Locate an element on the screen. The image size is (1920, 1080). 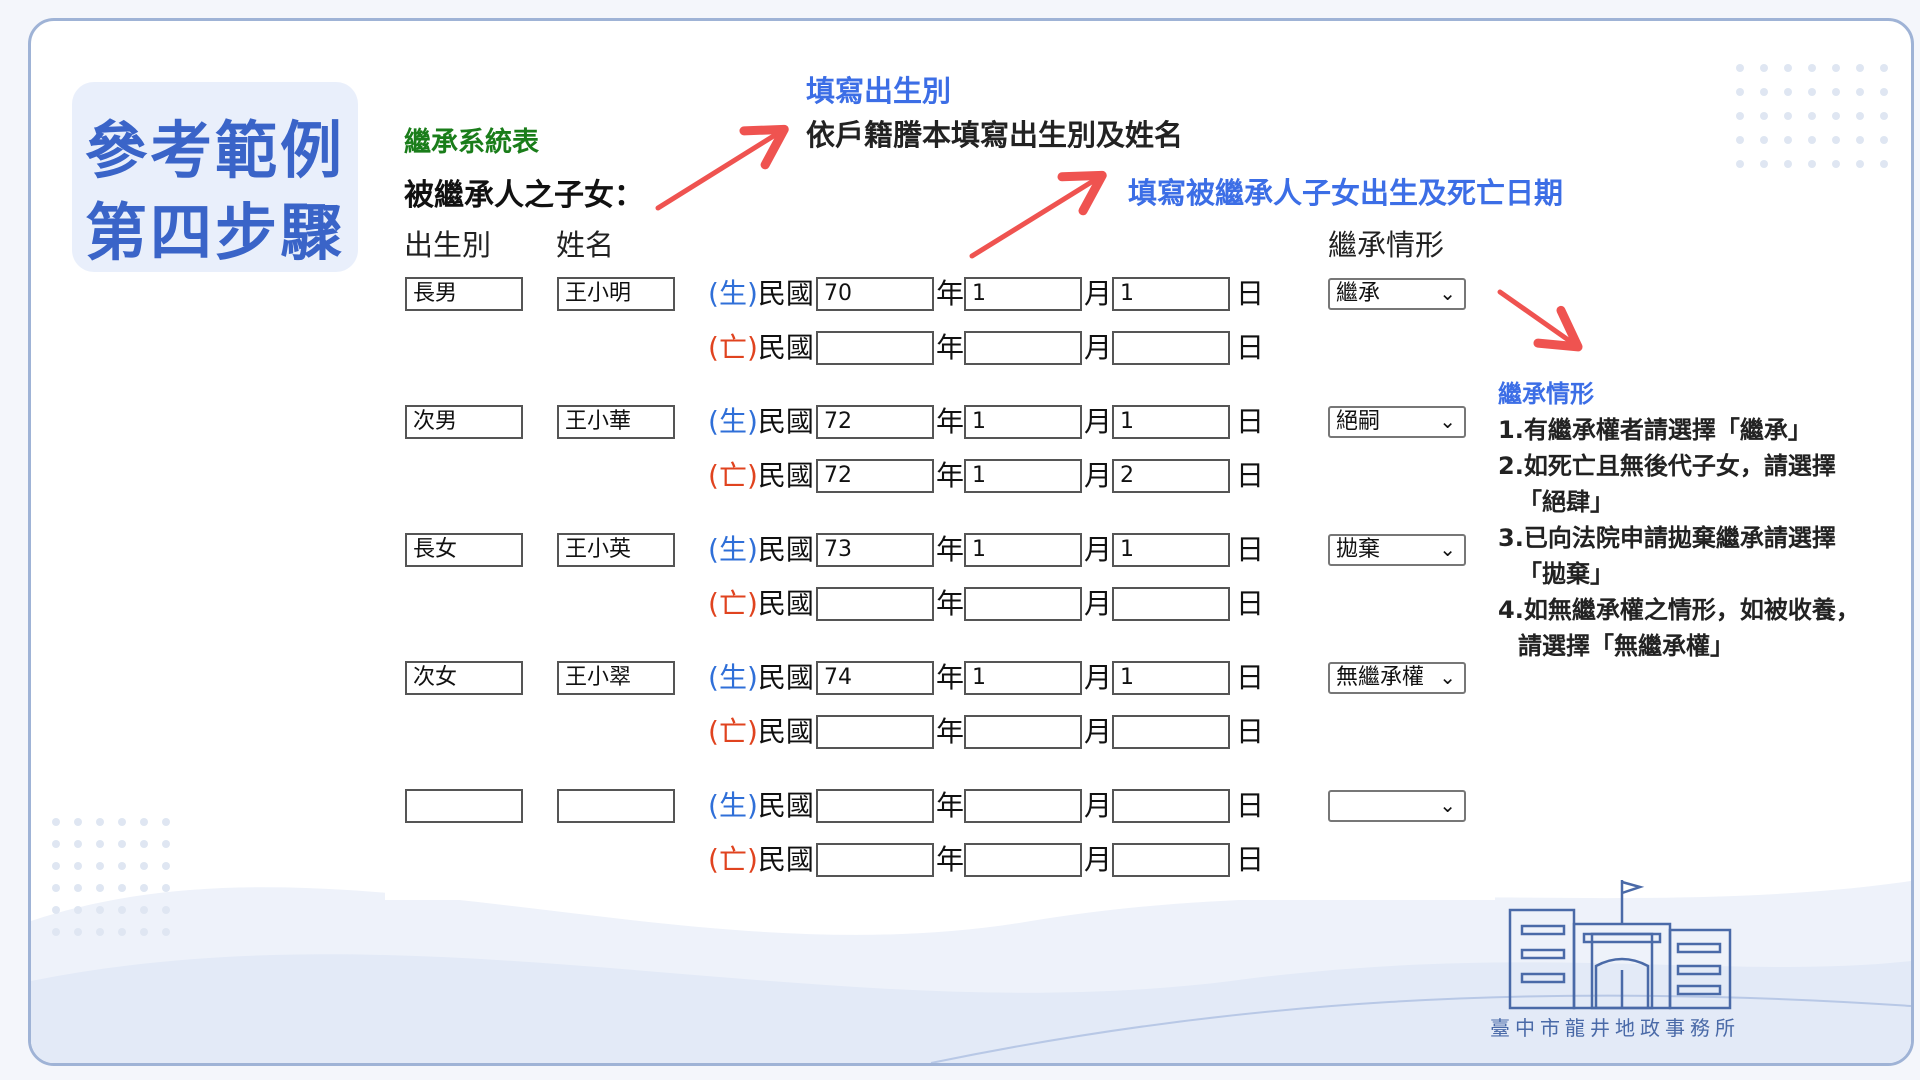
annotation-birth-order-title: 填寫出生別 is located at coordinates (879, 91).